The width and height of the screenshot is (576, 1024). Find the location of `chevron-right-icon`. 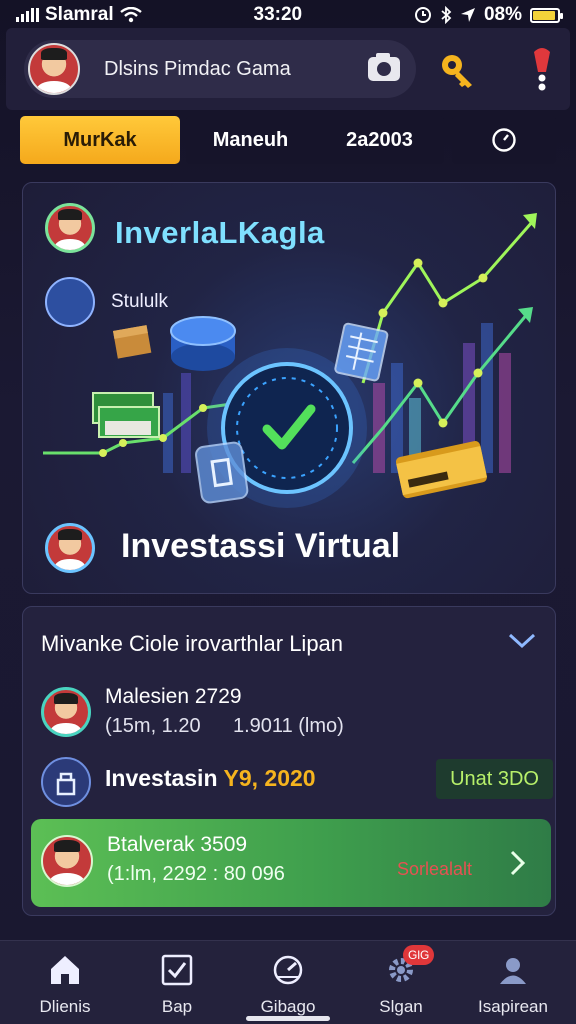

chevron-right-icon is located at coordinates (518, 863).